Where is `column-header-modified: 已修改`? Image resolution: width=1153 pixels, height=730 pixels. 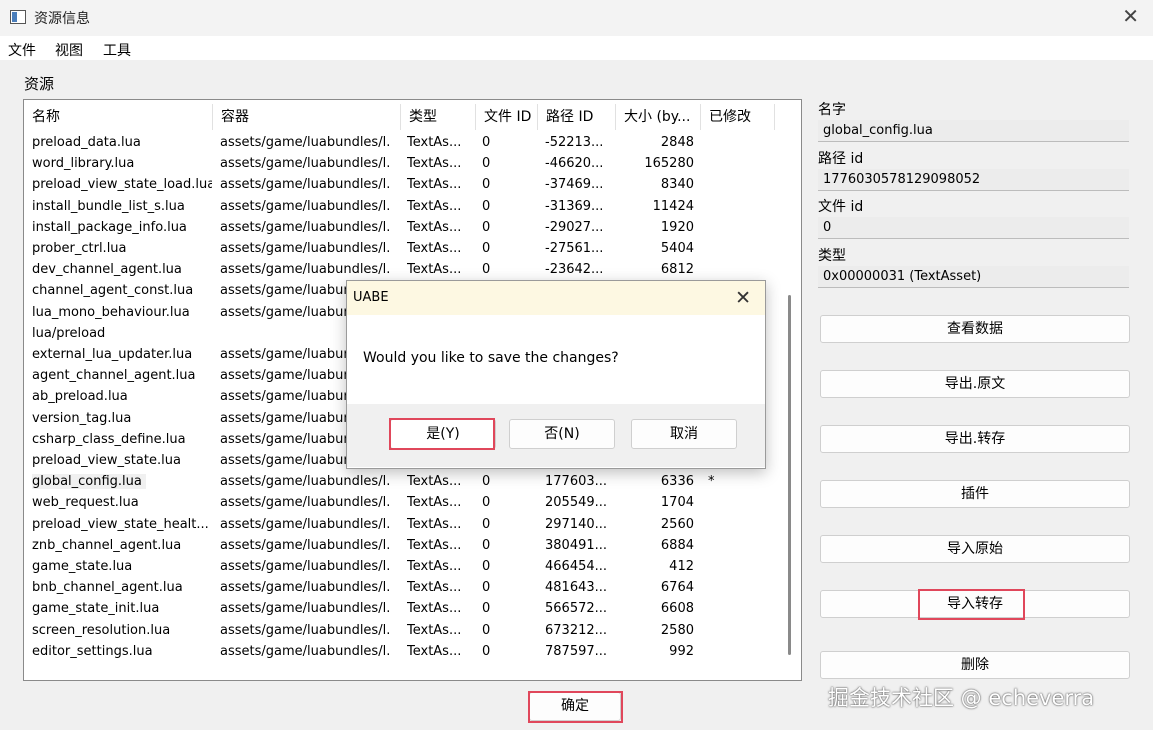 column-header-modified: 已修改 is located at coordinates (738, 117).